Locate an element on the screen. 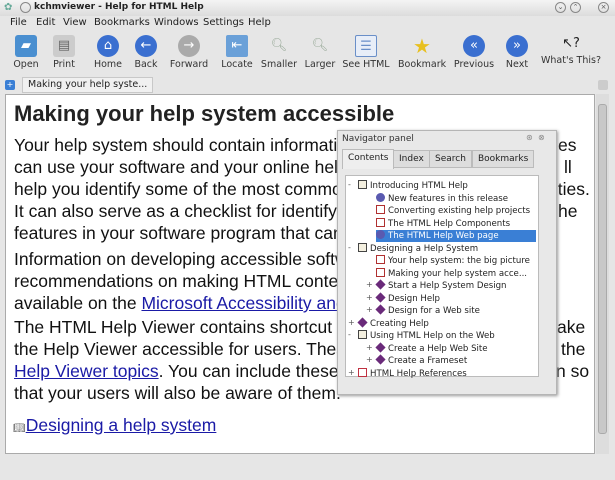  new-tab-button: + is located at coordinates (10, 85).